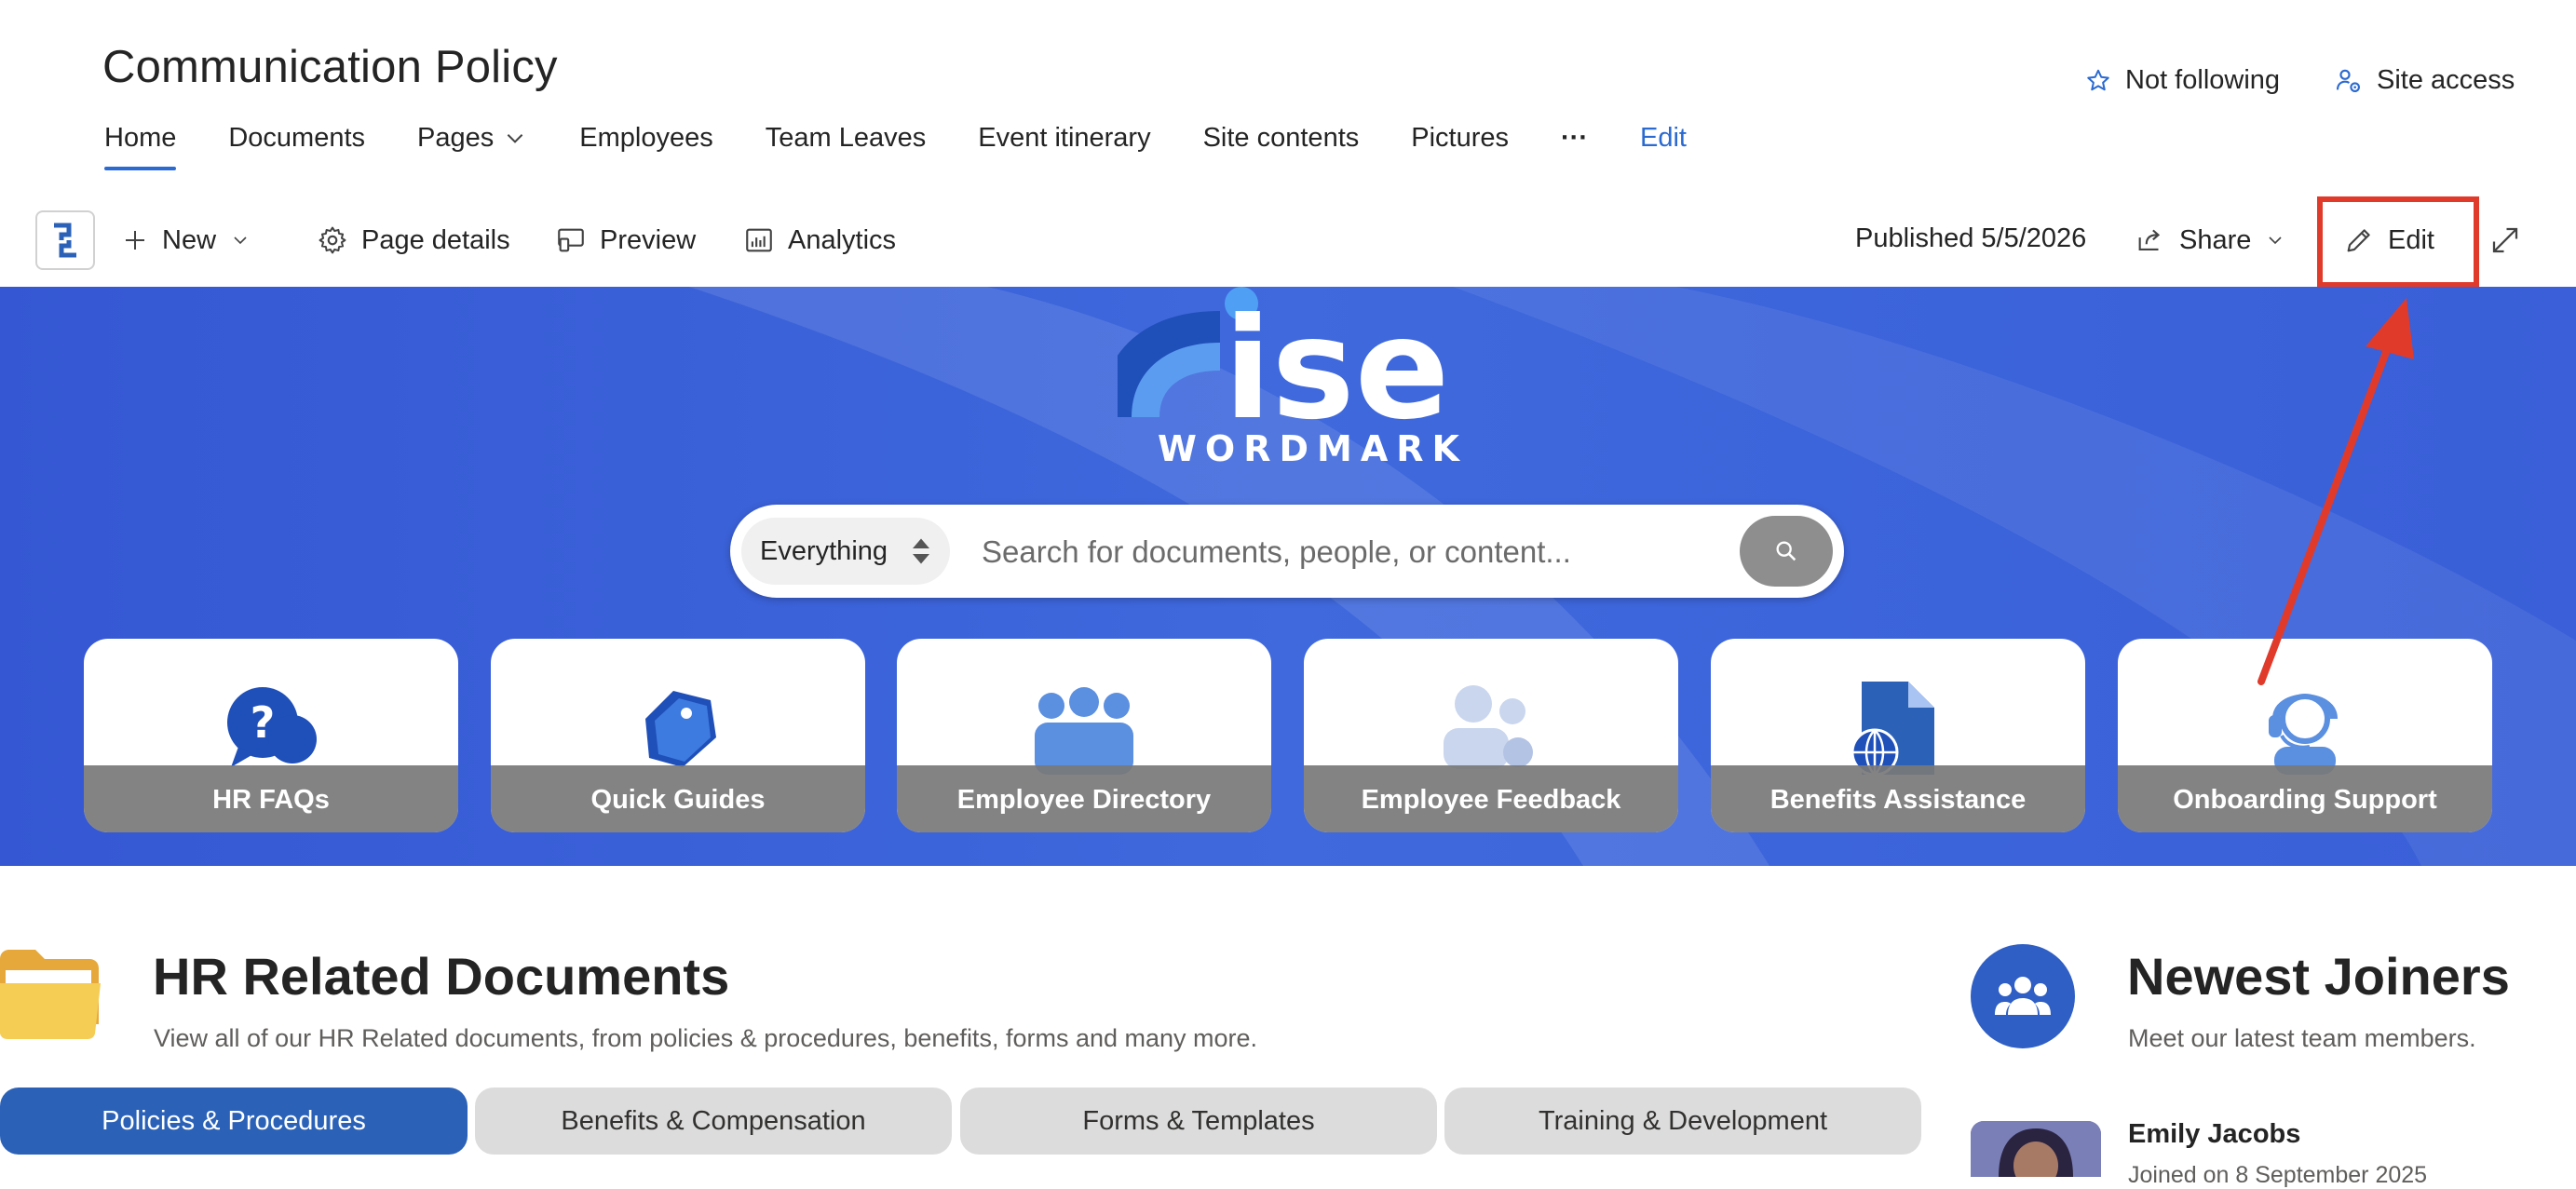 Image resolution: width=2576 pixels, height=1189 pixels. I want to click on tab-label: Training & Development, so click(1683, 1120).